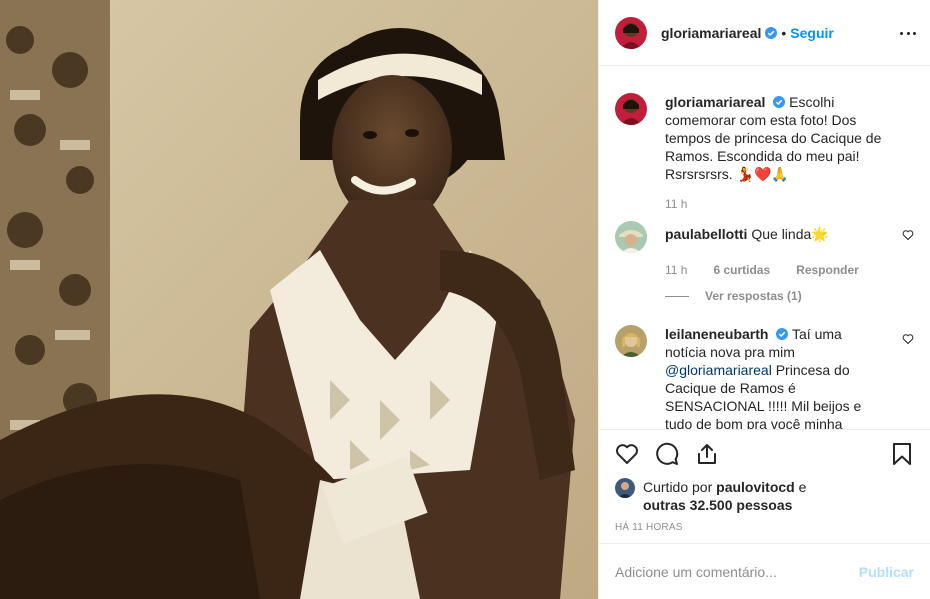 The height and width of the screenshot is (599, 930). What do you see at coordinates (741, 270) in the screenshot?
I see `comment-likes: 6 curtidas` at bounding box center [741, 270].